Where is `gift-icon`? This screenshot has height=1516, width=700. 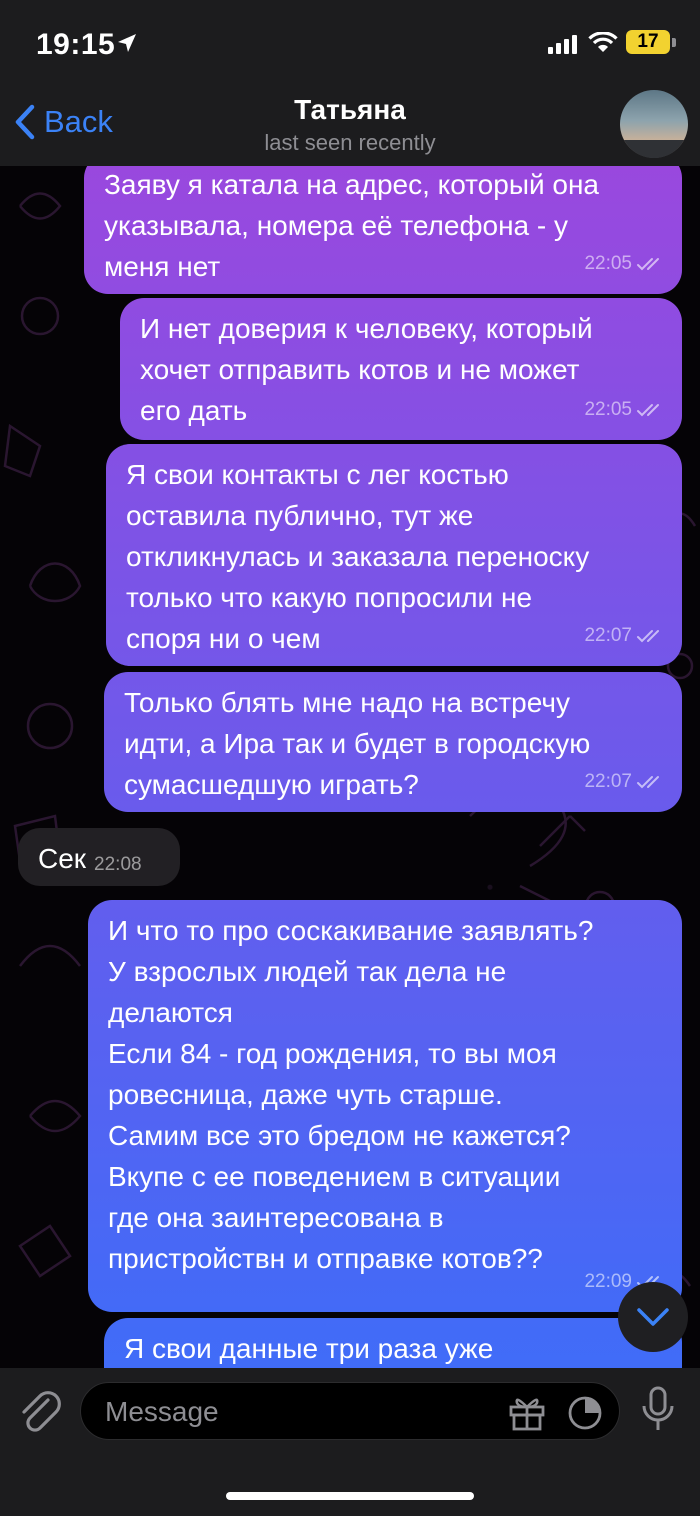
gift-icon is located at coordinates (527, 1413).